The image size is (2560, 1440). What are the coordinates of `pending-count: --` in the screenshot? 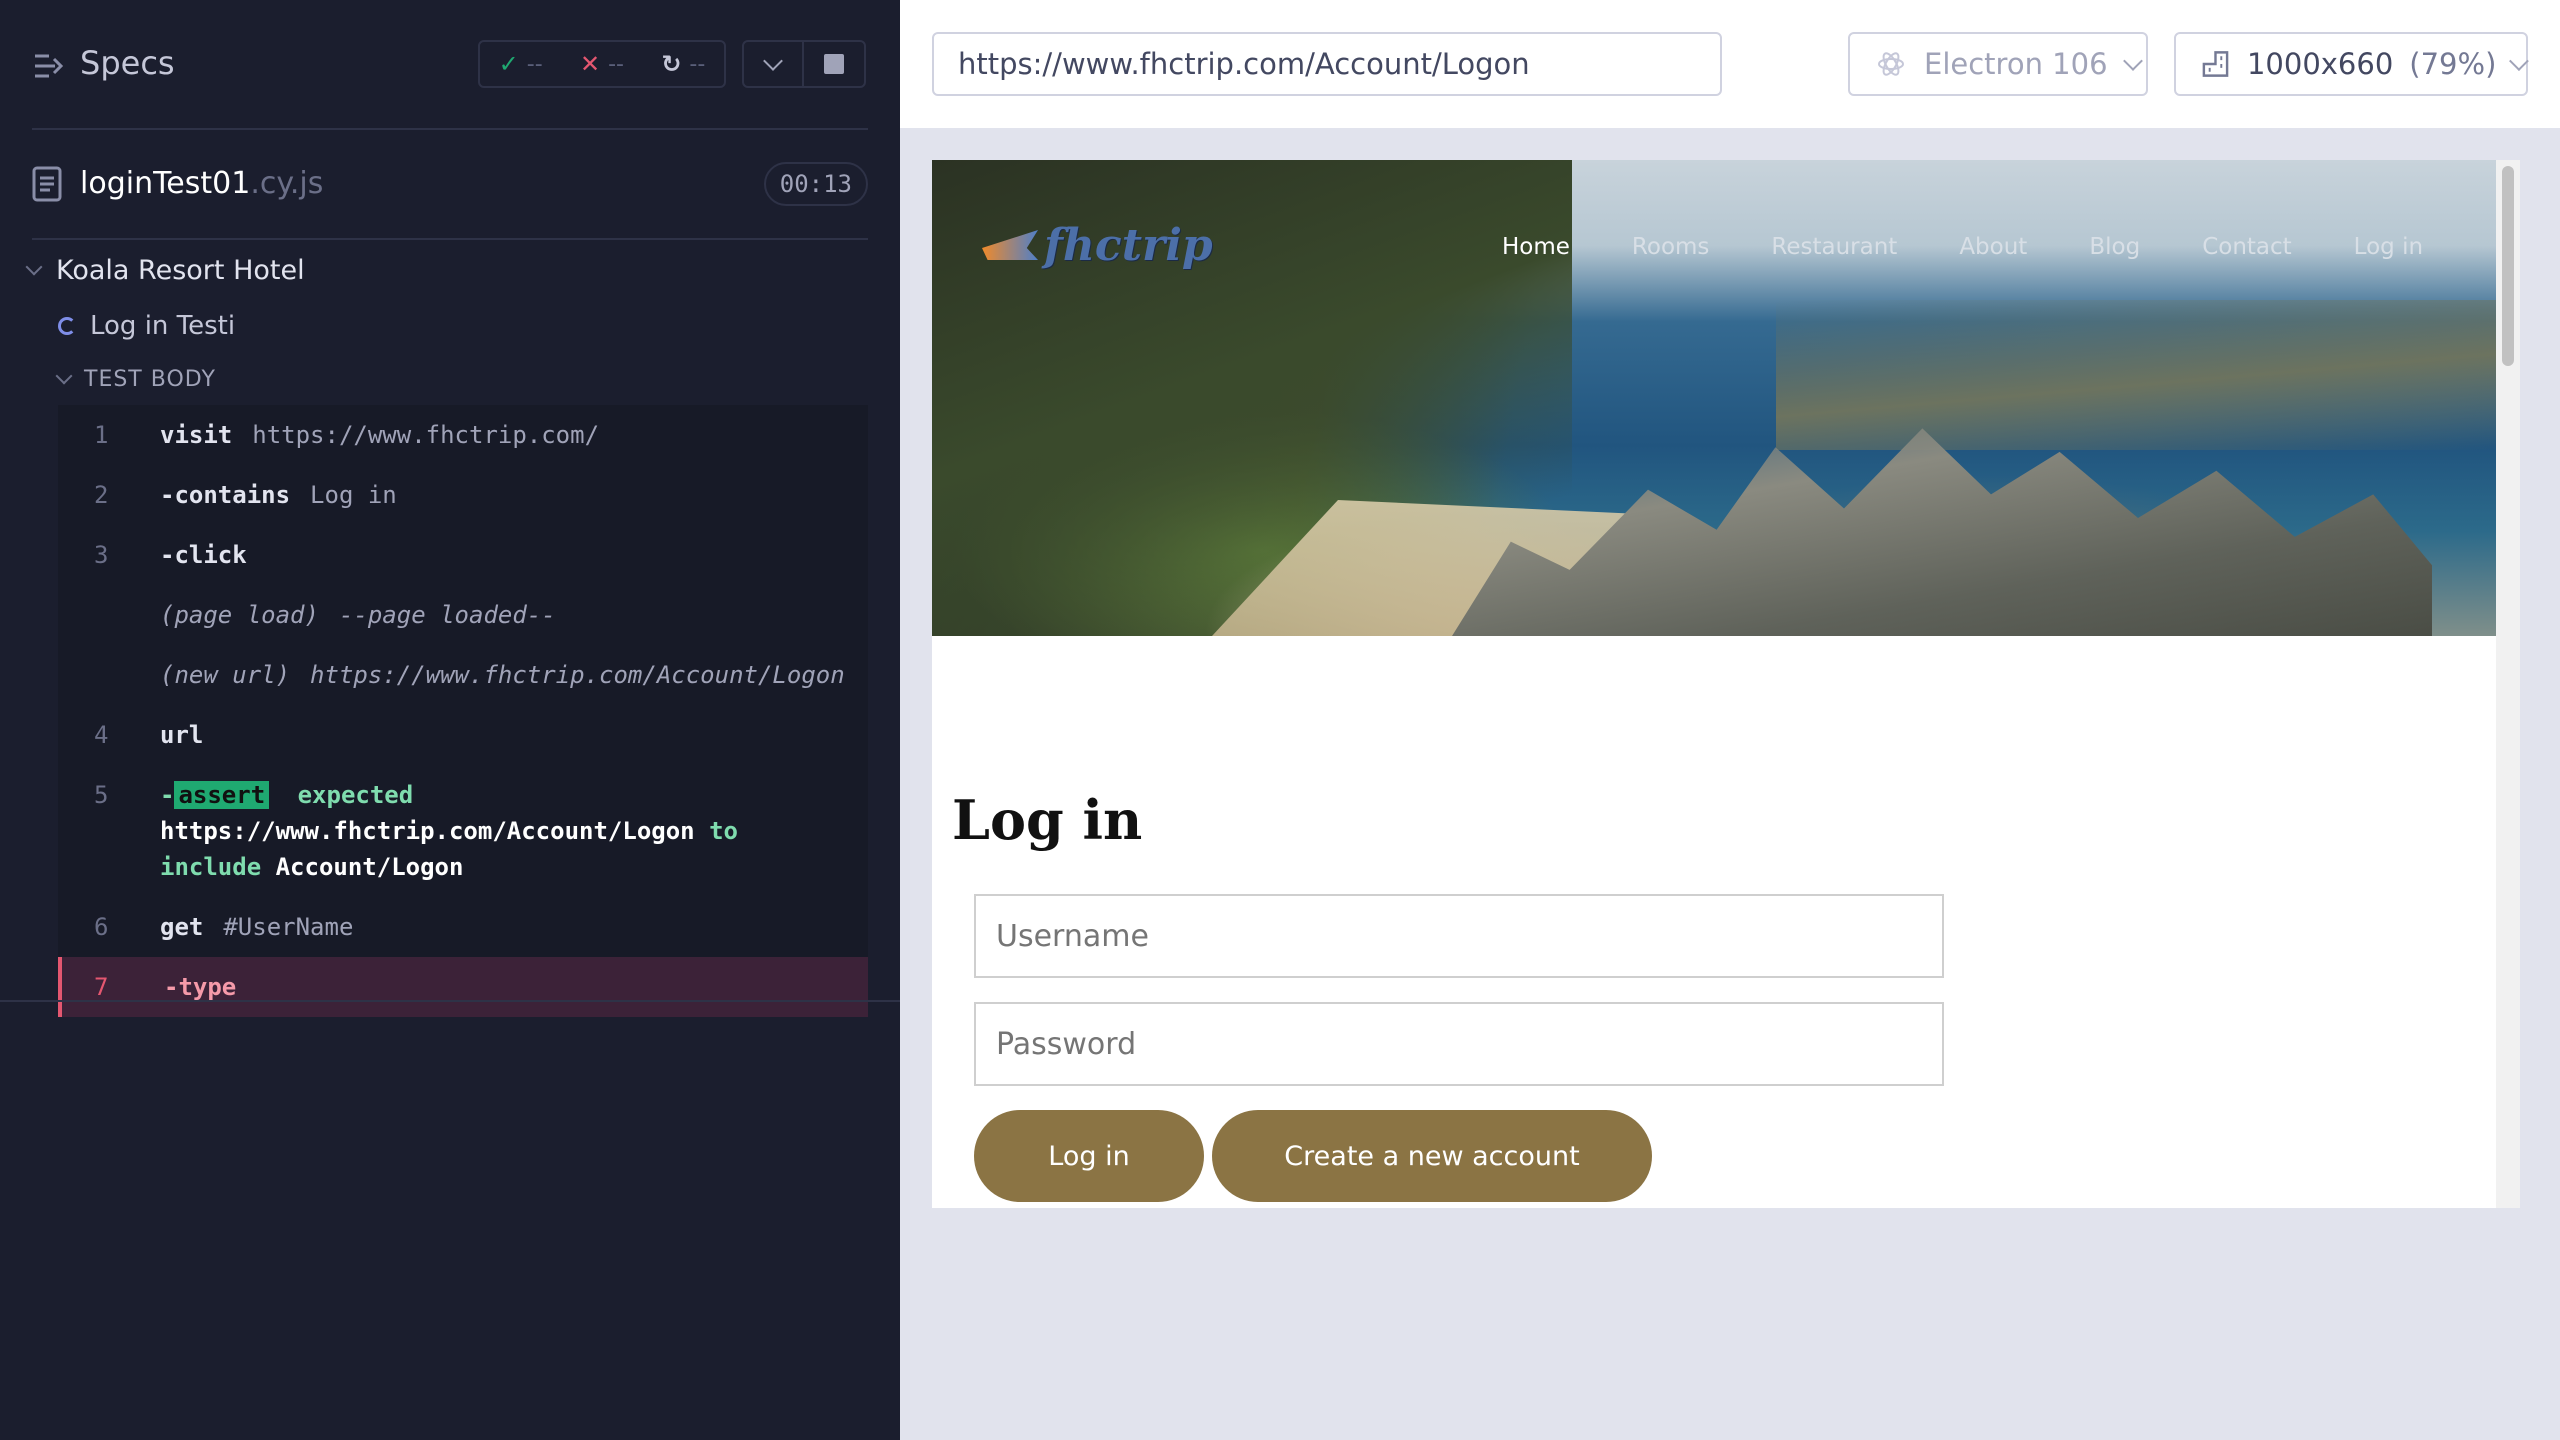 It's located at (697, 64).